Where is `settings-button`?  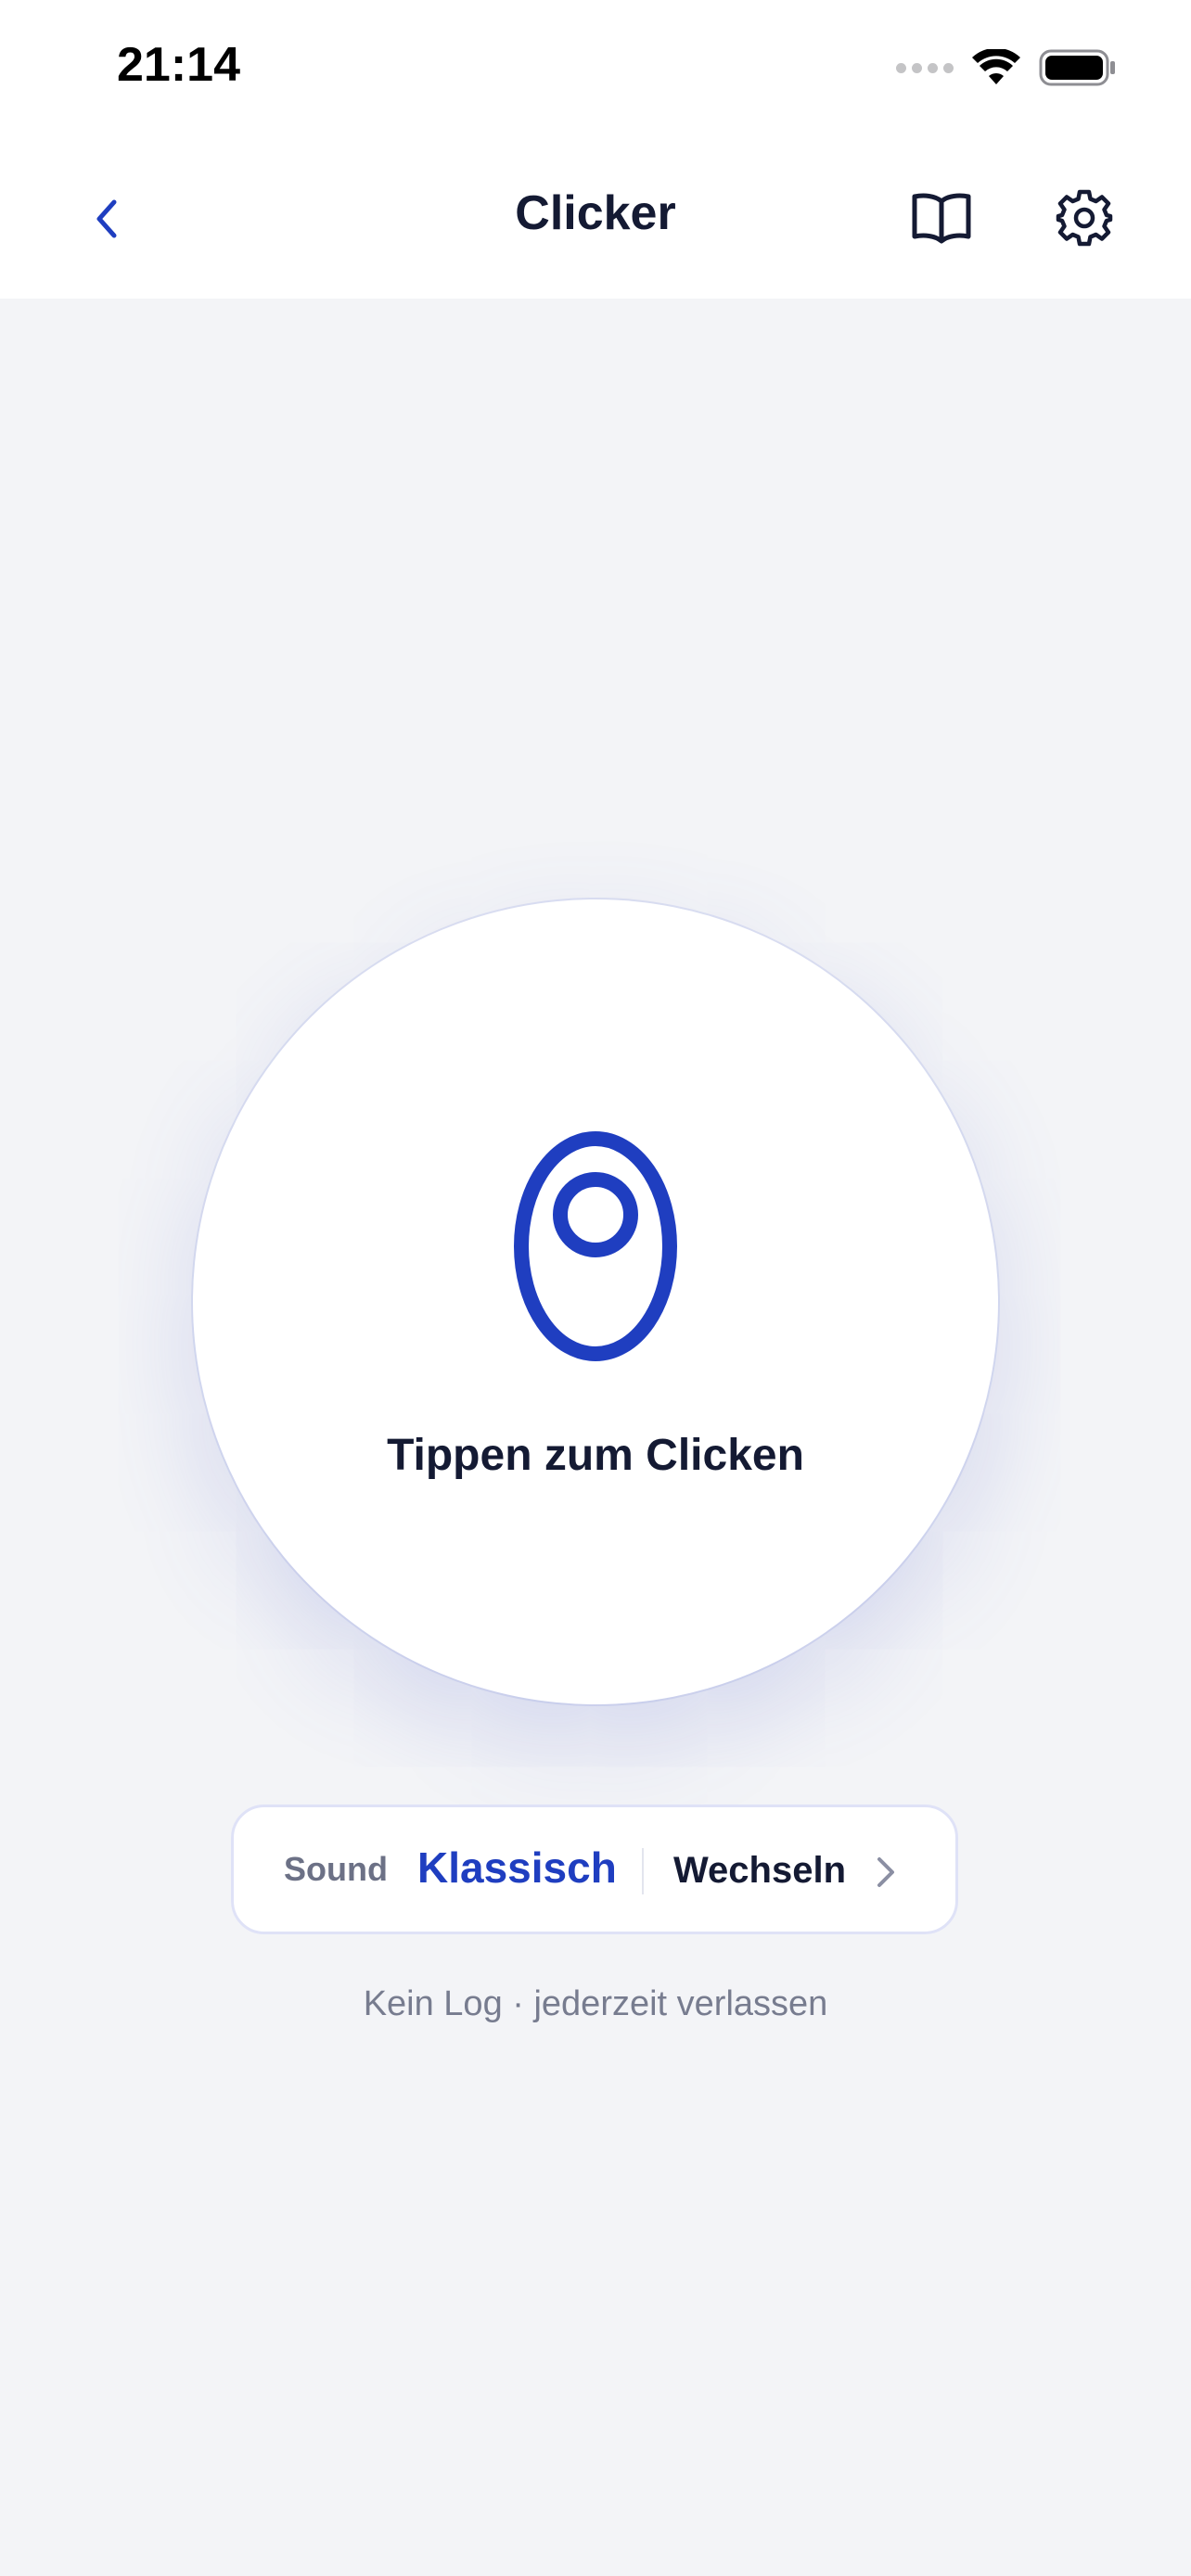
settings-button is located at coordinates (1084, 218).